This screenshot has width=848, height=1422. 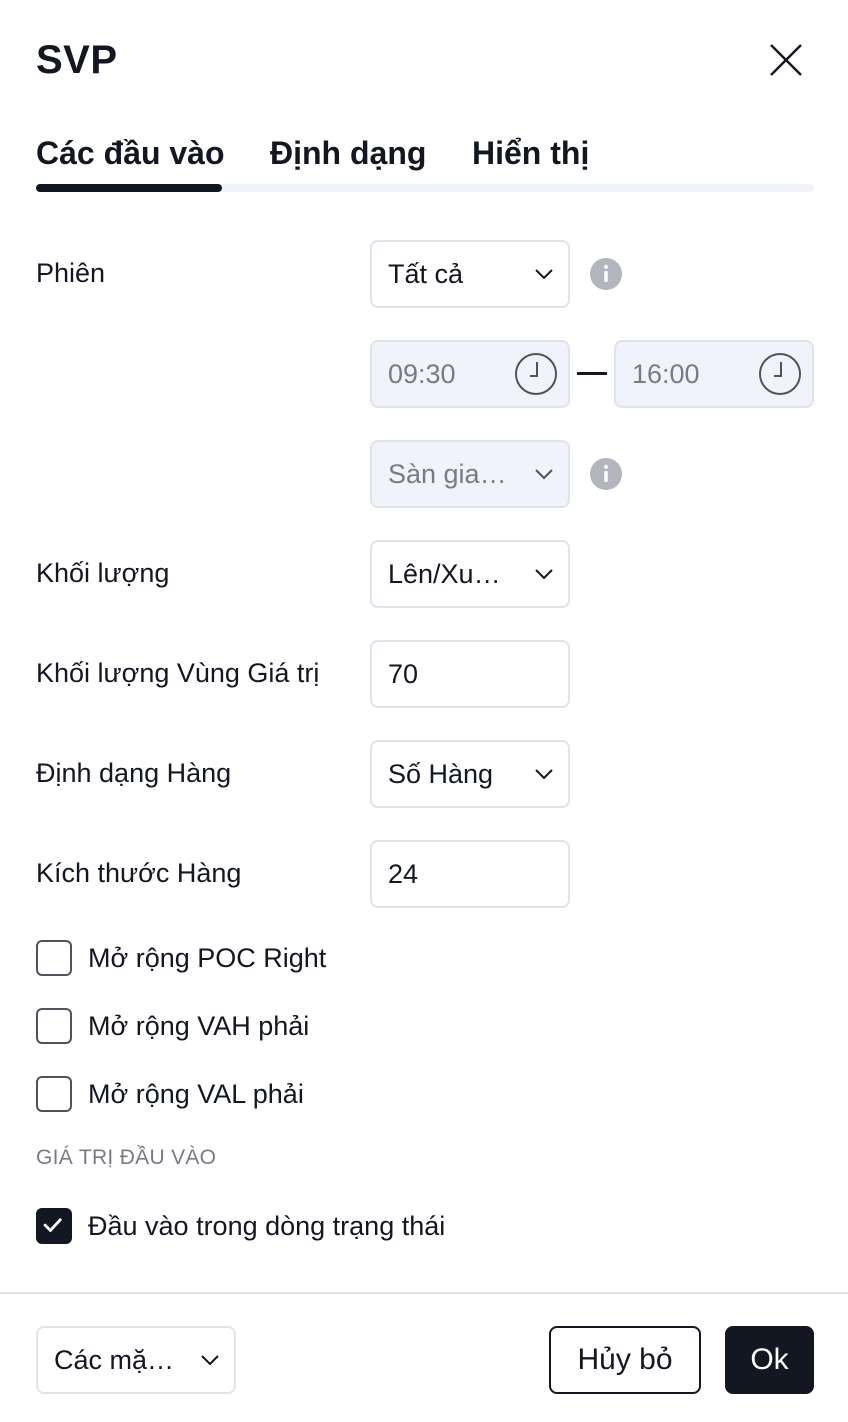 I want to click on ok-button: Ok, so click(x=769, y=1360).